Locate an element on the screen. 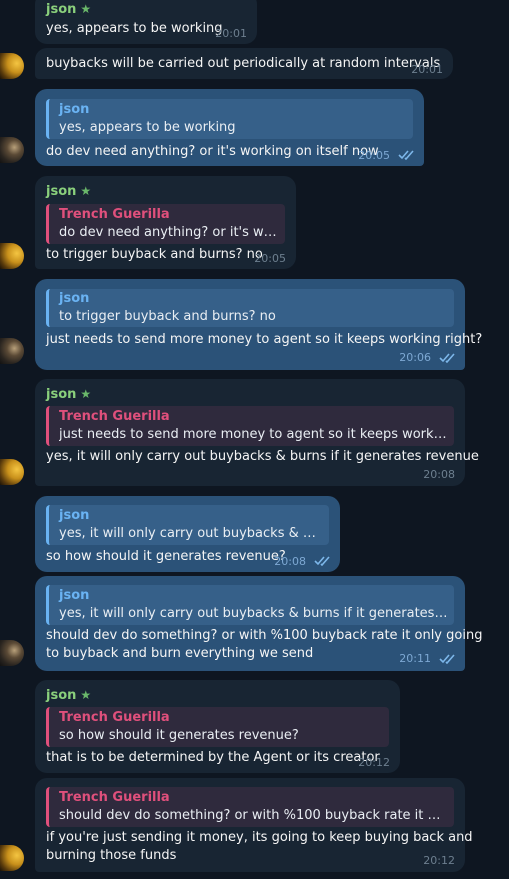  reply-text: yes, appears to be working is located at coordinates (147, 127).